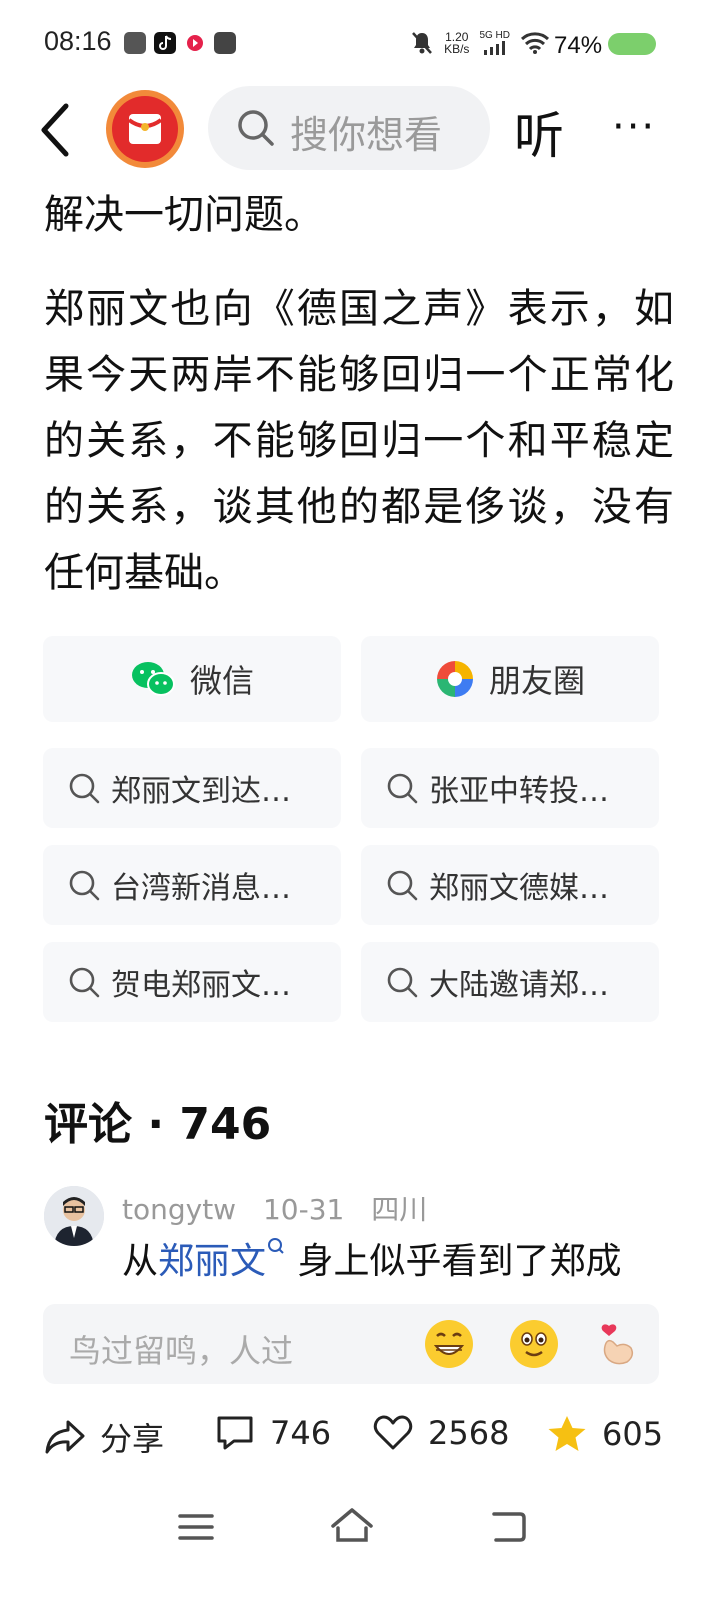 The image size is (720, 1608). I want to click on system-navigation-bar, so click(360, 1531).